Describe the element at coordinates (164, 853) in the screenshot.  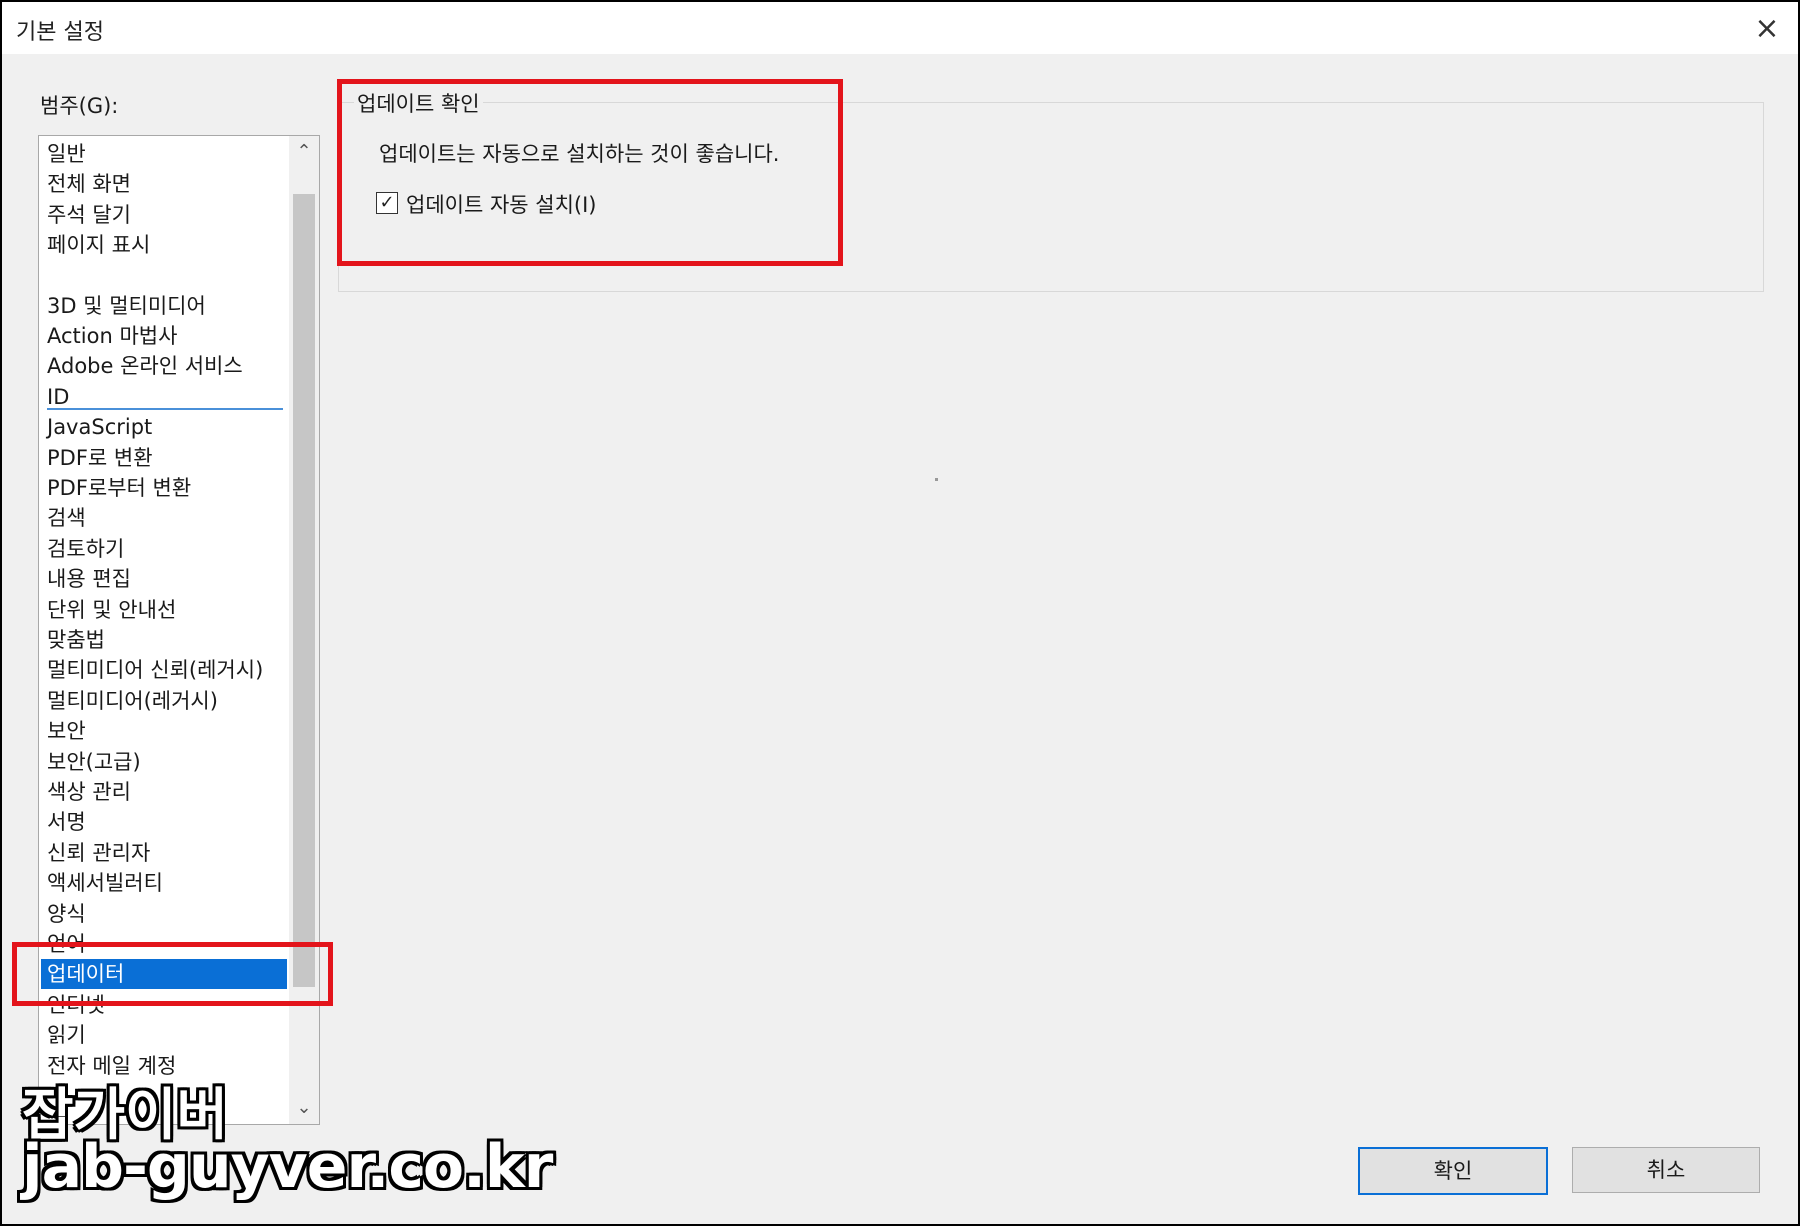
I see `category-item: 신뢰 관리자` at that location.